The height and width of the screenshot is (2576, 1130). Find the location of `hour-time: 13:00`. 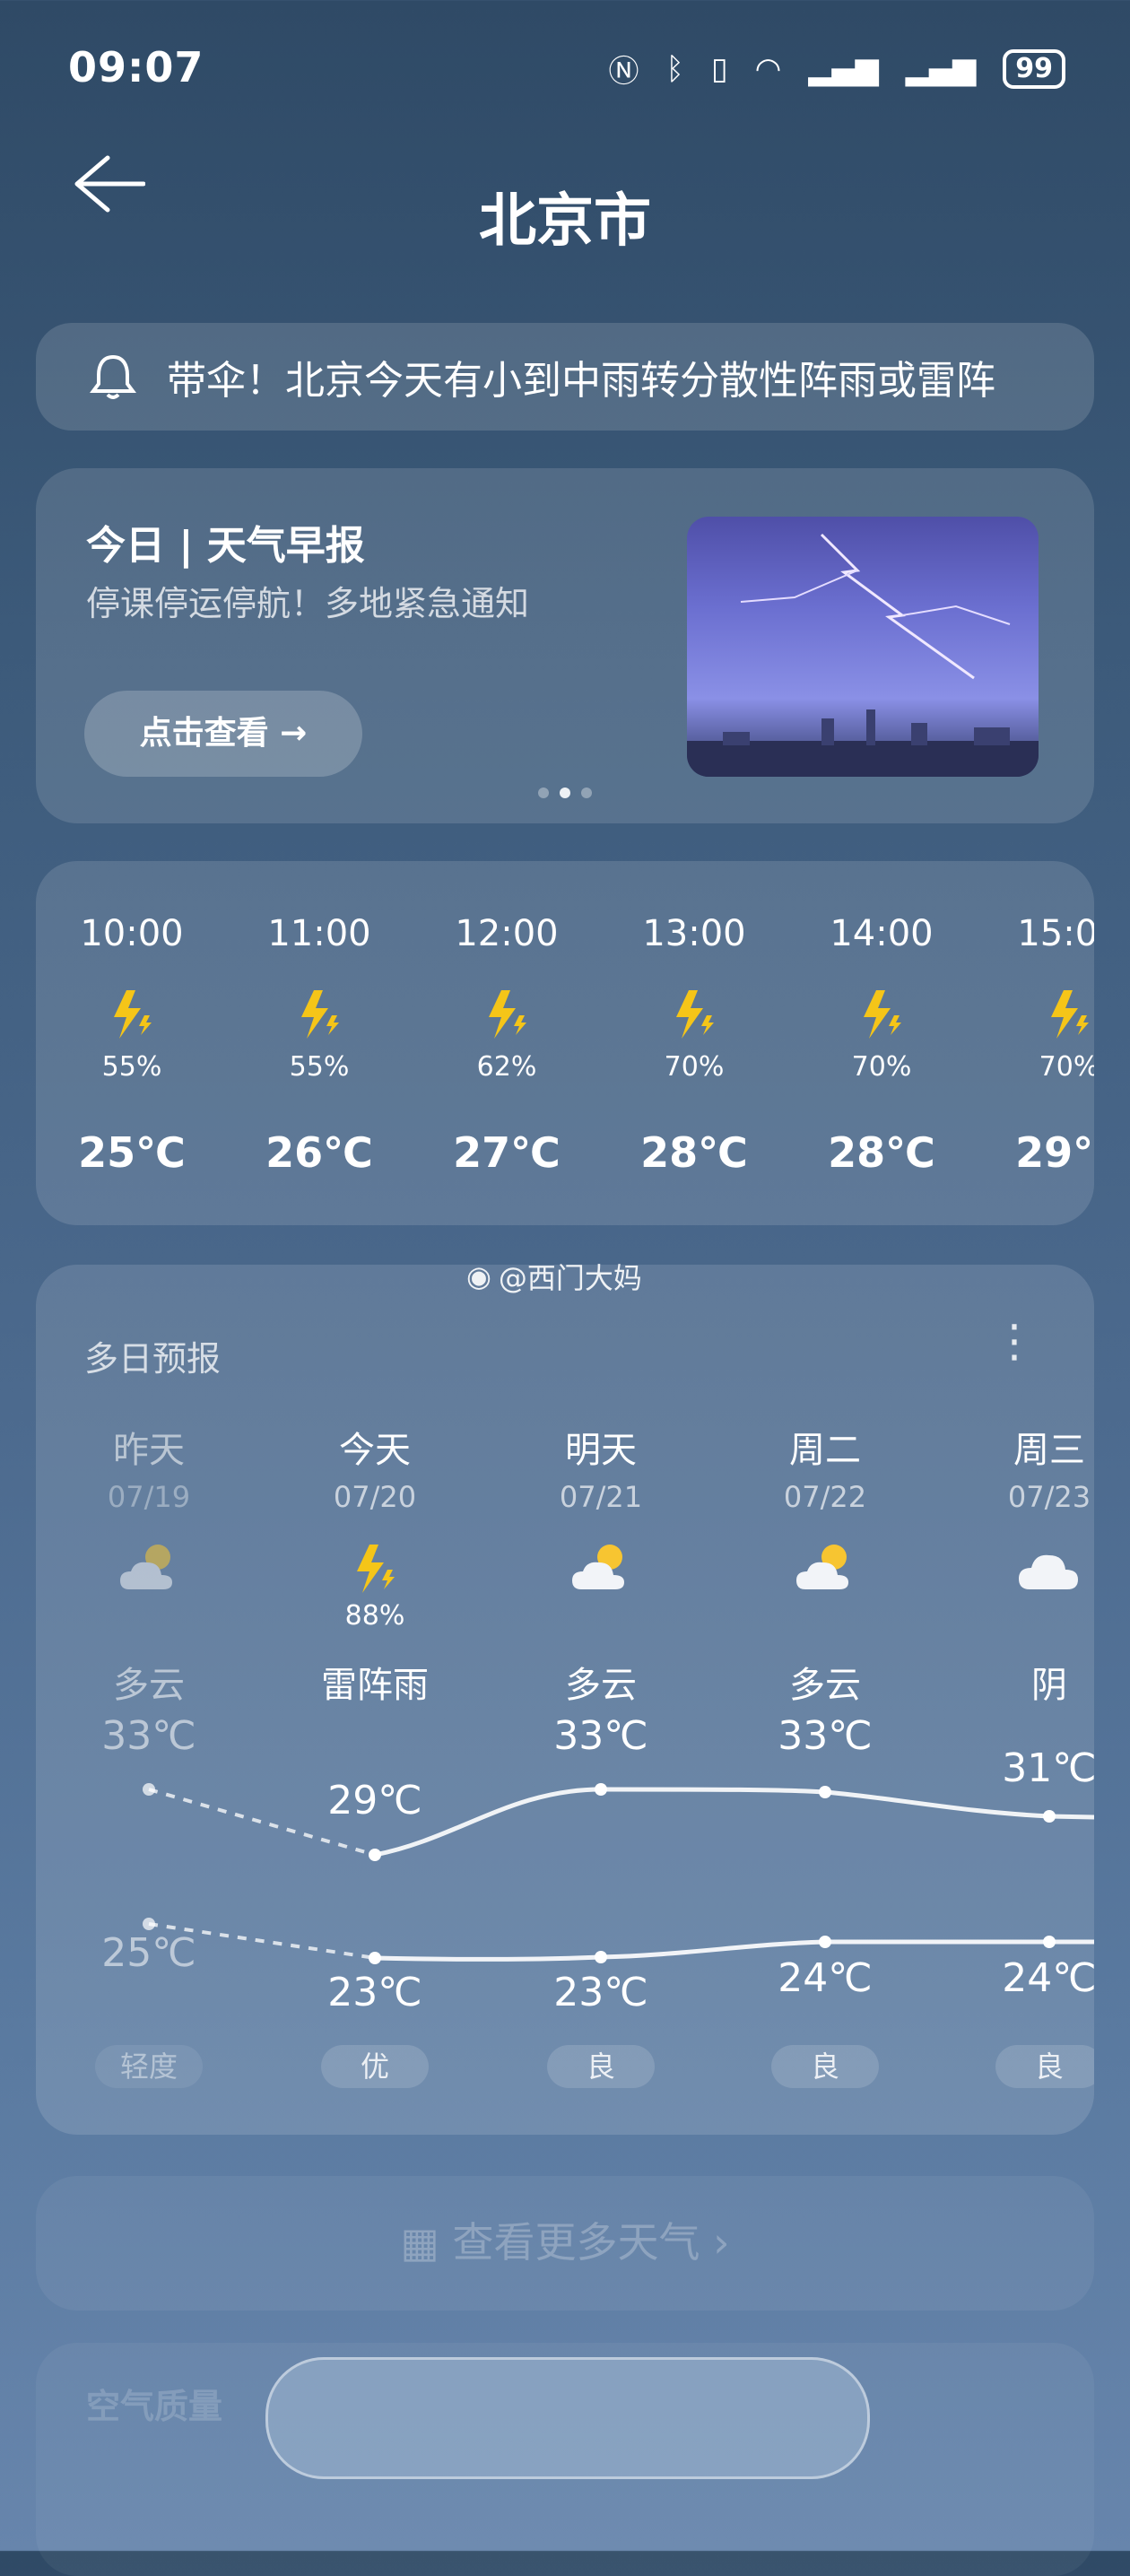

hour-time: 13:00 is located at coordinates (694, 933).